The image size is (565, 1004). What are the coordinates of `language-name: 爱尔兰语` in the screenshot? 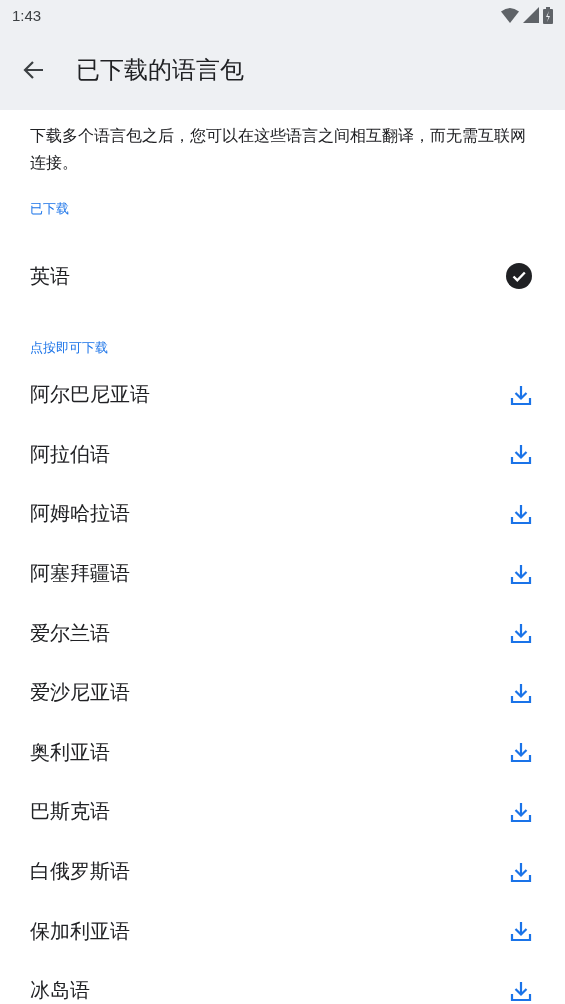 It's located at (70, 633).